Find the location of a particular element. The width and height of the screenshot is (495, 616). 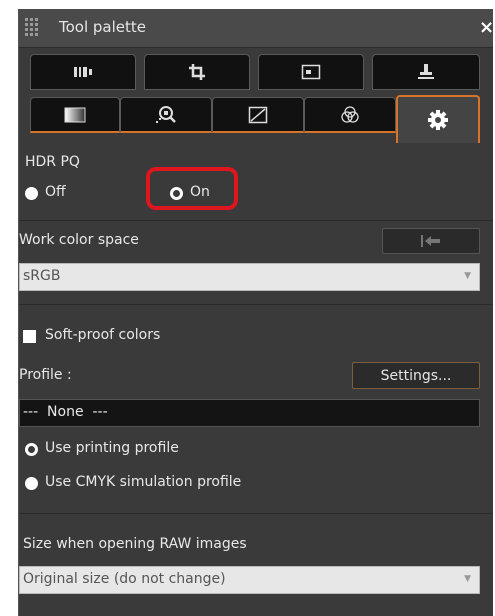

work-color-space-value: sRGB is located at coordinates (42, 276).